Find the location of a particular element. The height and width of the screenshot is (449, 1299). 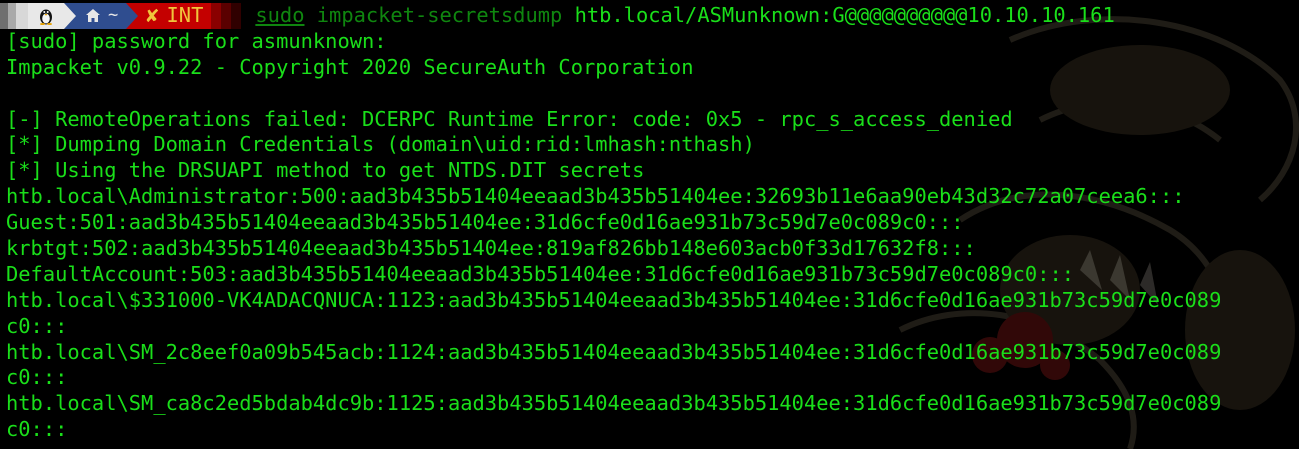

command-sudo: sudo is located at coordinates (280, 15).